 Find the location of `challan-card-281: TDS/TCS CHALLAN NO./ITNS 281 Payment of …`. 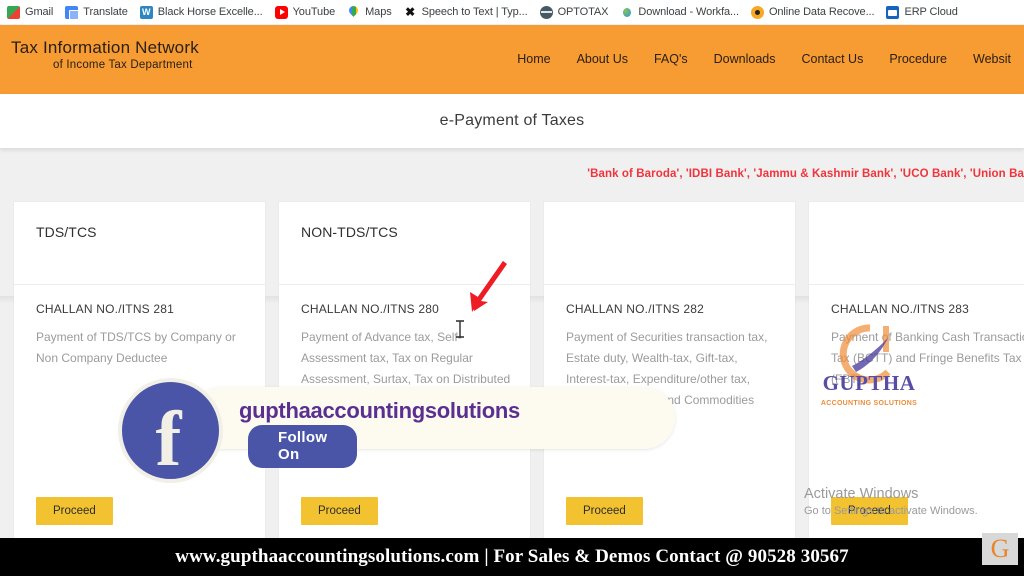

challan-card-281: TDS/TCS CHALLAN NO./ITNS 281 Payment of … is located at coordinates (139, 372).